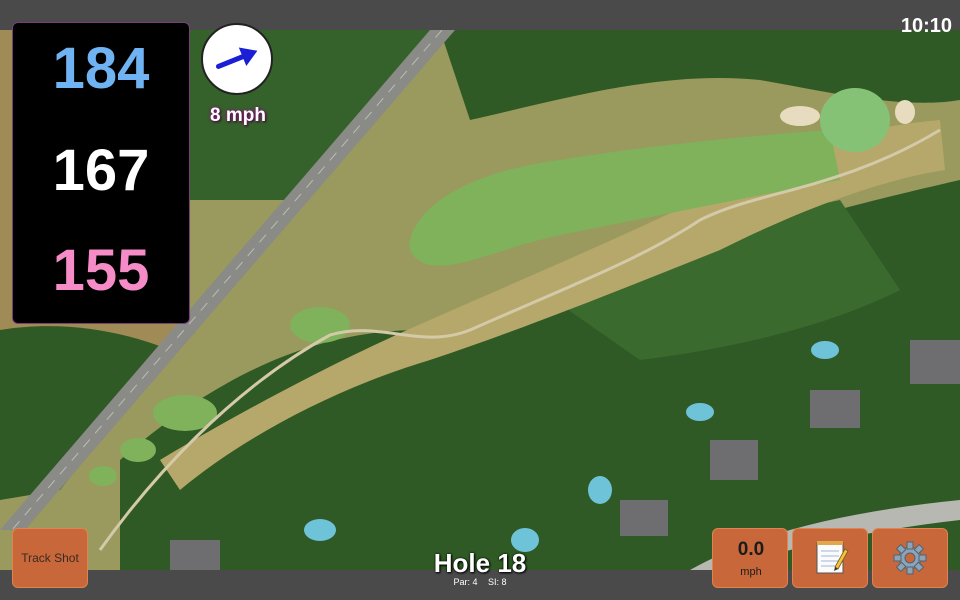 The width and height of the screenshot is (960, 600). I want to click on speed-unit: mph, so click(751, 572).